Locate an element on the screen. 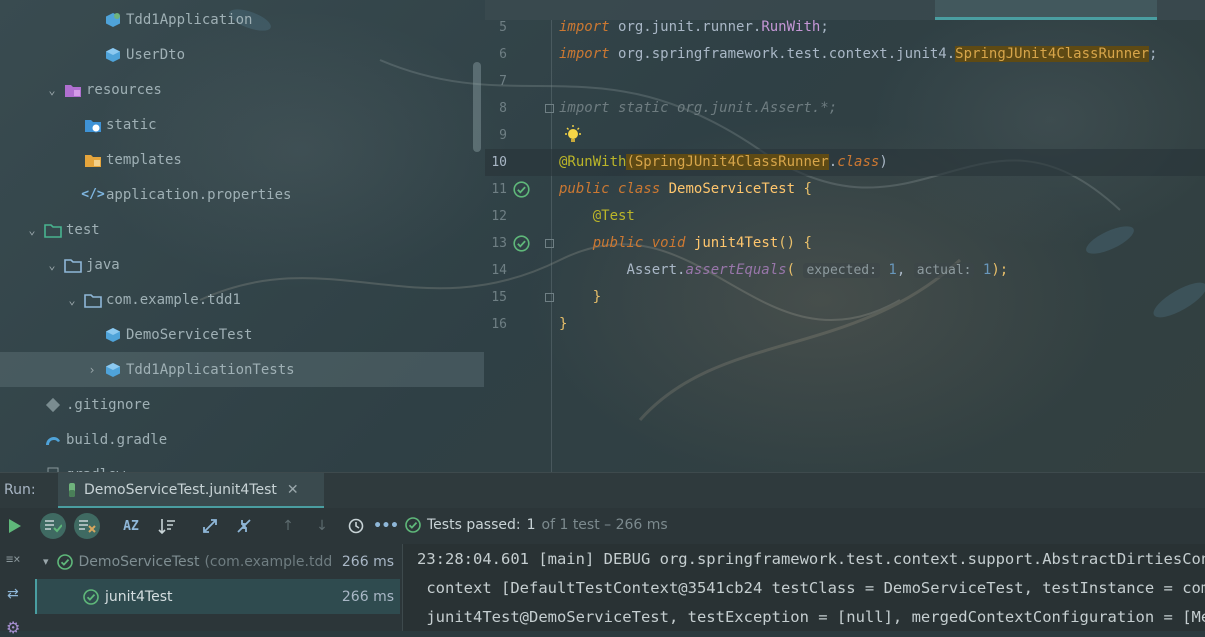 The image size is (1205, 637). line-number: 5 is located at coordinates (503, 27).